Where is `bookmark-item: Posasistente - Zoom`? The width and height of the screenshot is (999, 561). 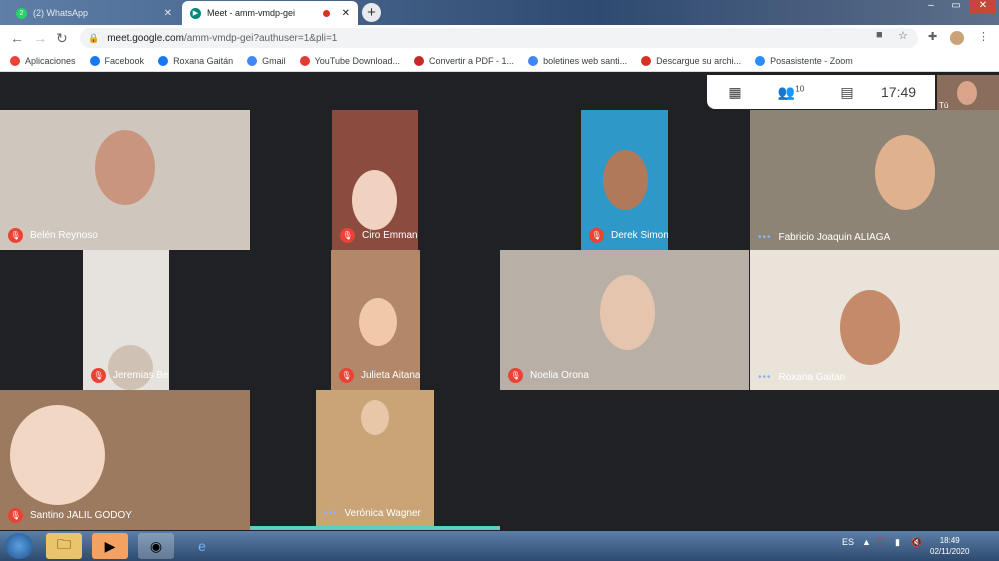
bookmark-item: Posasistente - Zoom is located at coordinates (804, 61).